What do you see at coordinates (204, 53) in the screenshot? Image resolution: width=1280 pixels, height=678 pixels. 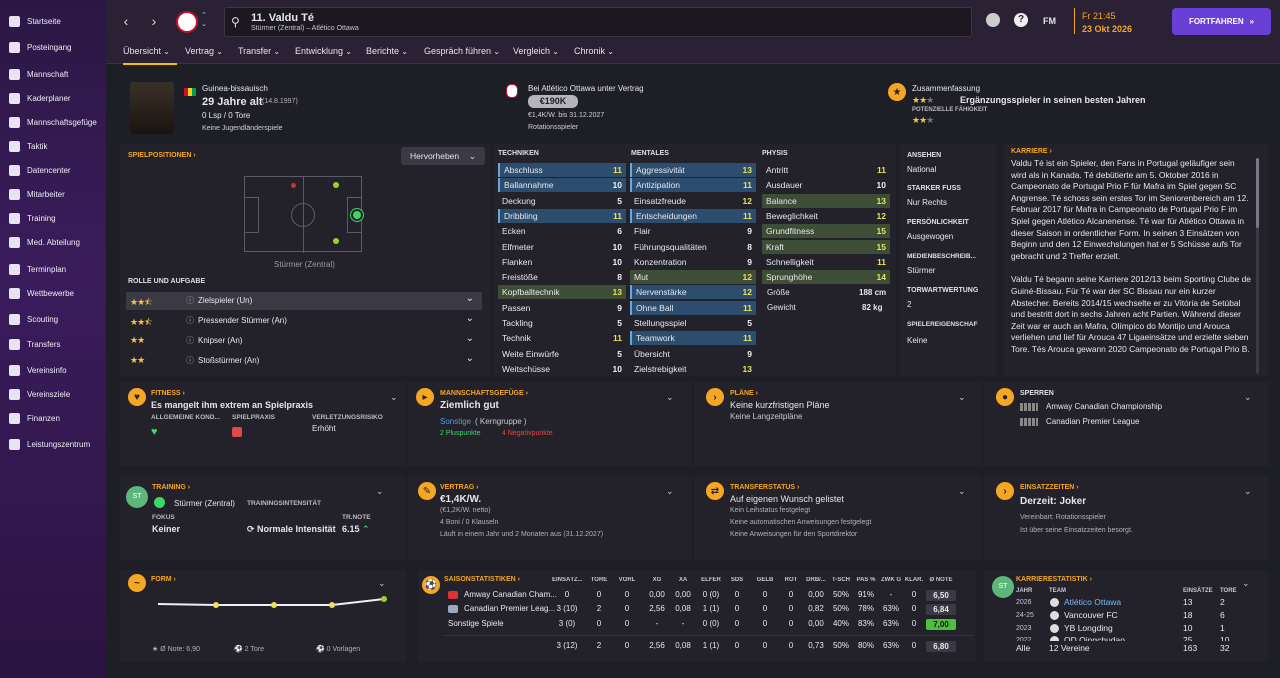 I see `tab-1: Vertrag ⌄` at bounding box center [204, 53].